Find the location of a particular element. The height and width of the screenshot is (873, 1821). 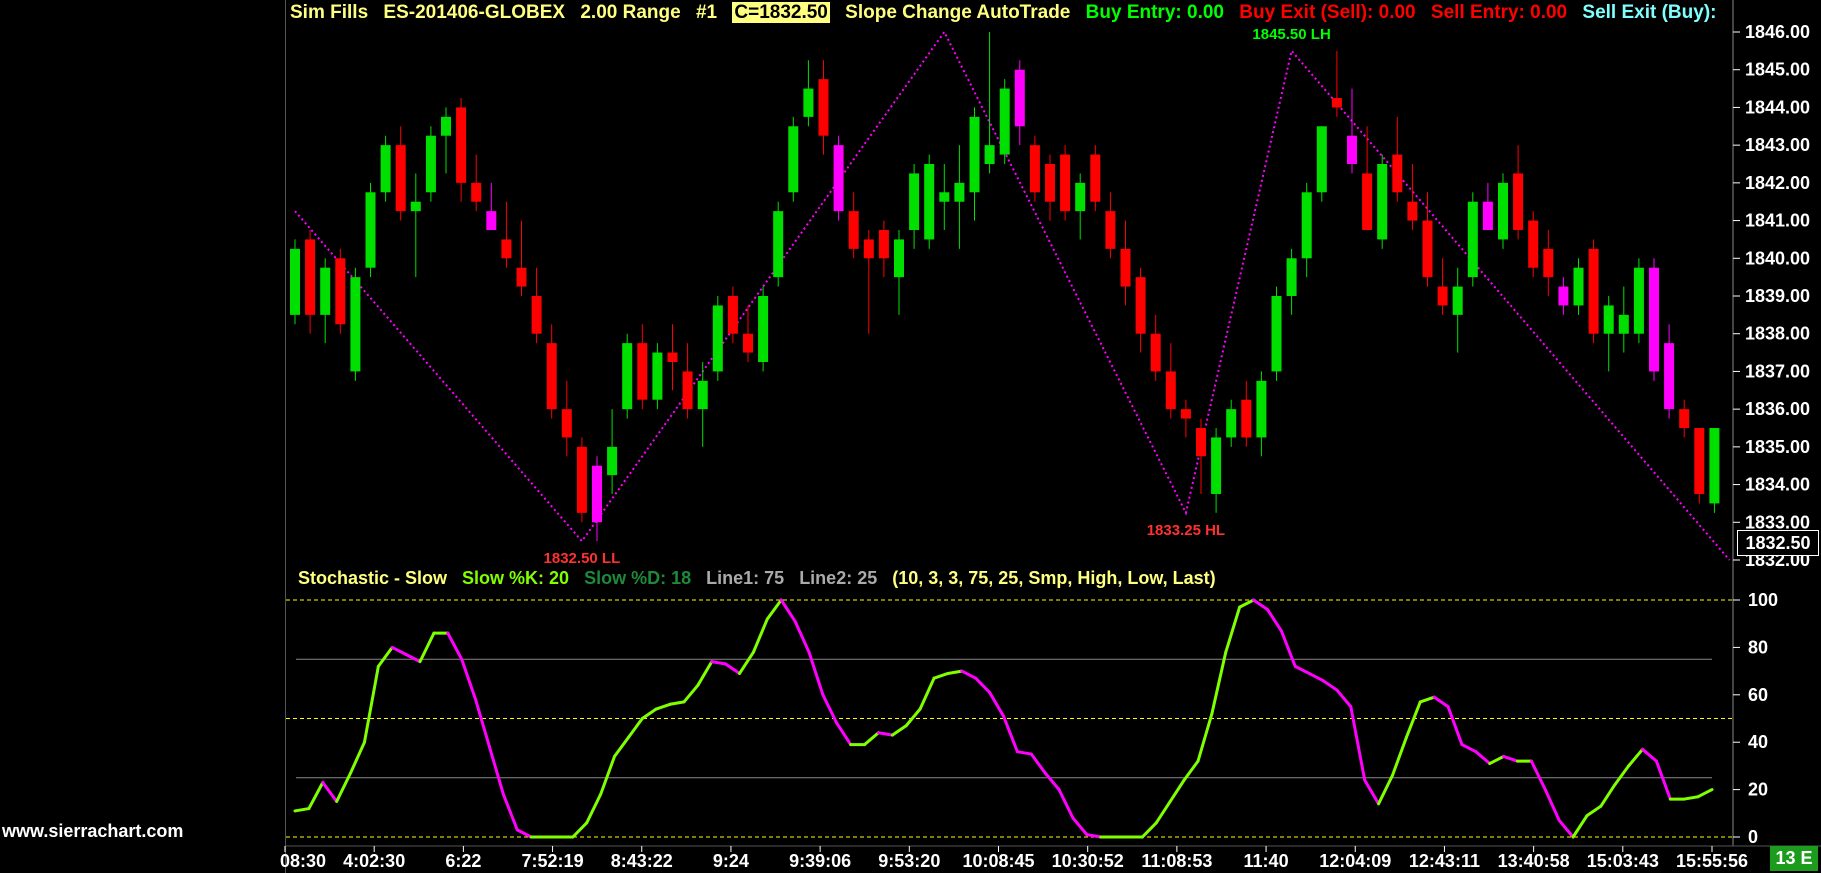

swing-label: 1832.50 LL is located at coordinates (582, 558).